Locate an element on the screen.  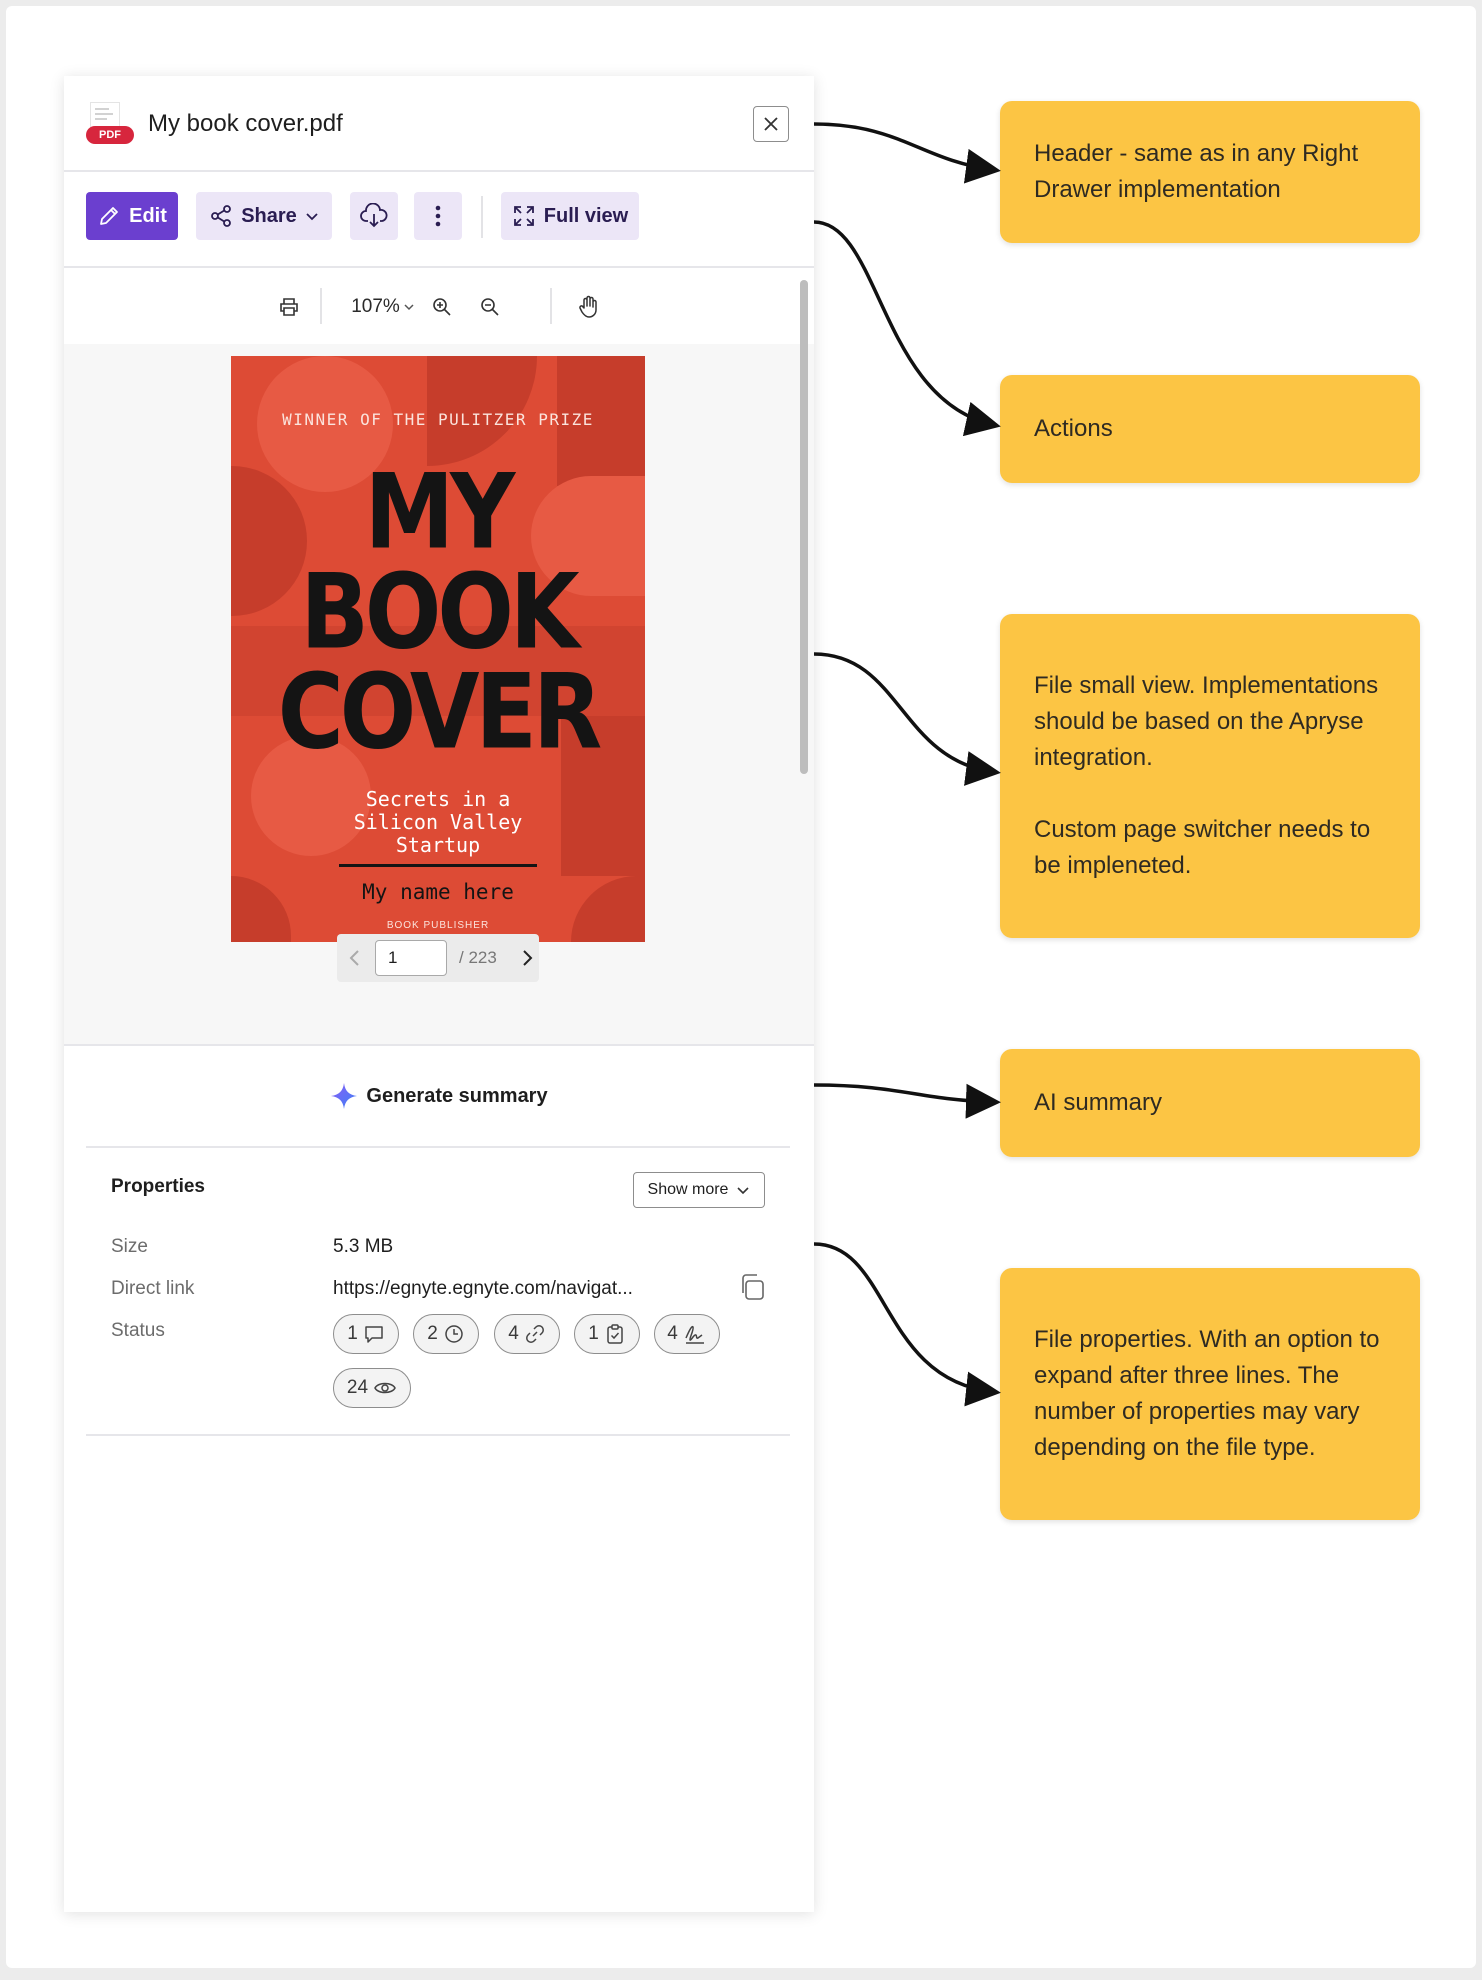
close-icon is located at coordinates (771, 124).